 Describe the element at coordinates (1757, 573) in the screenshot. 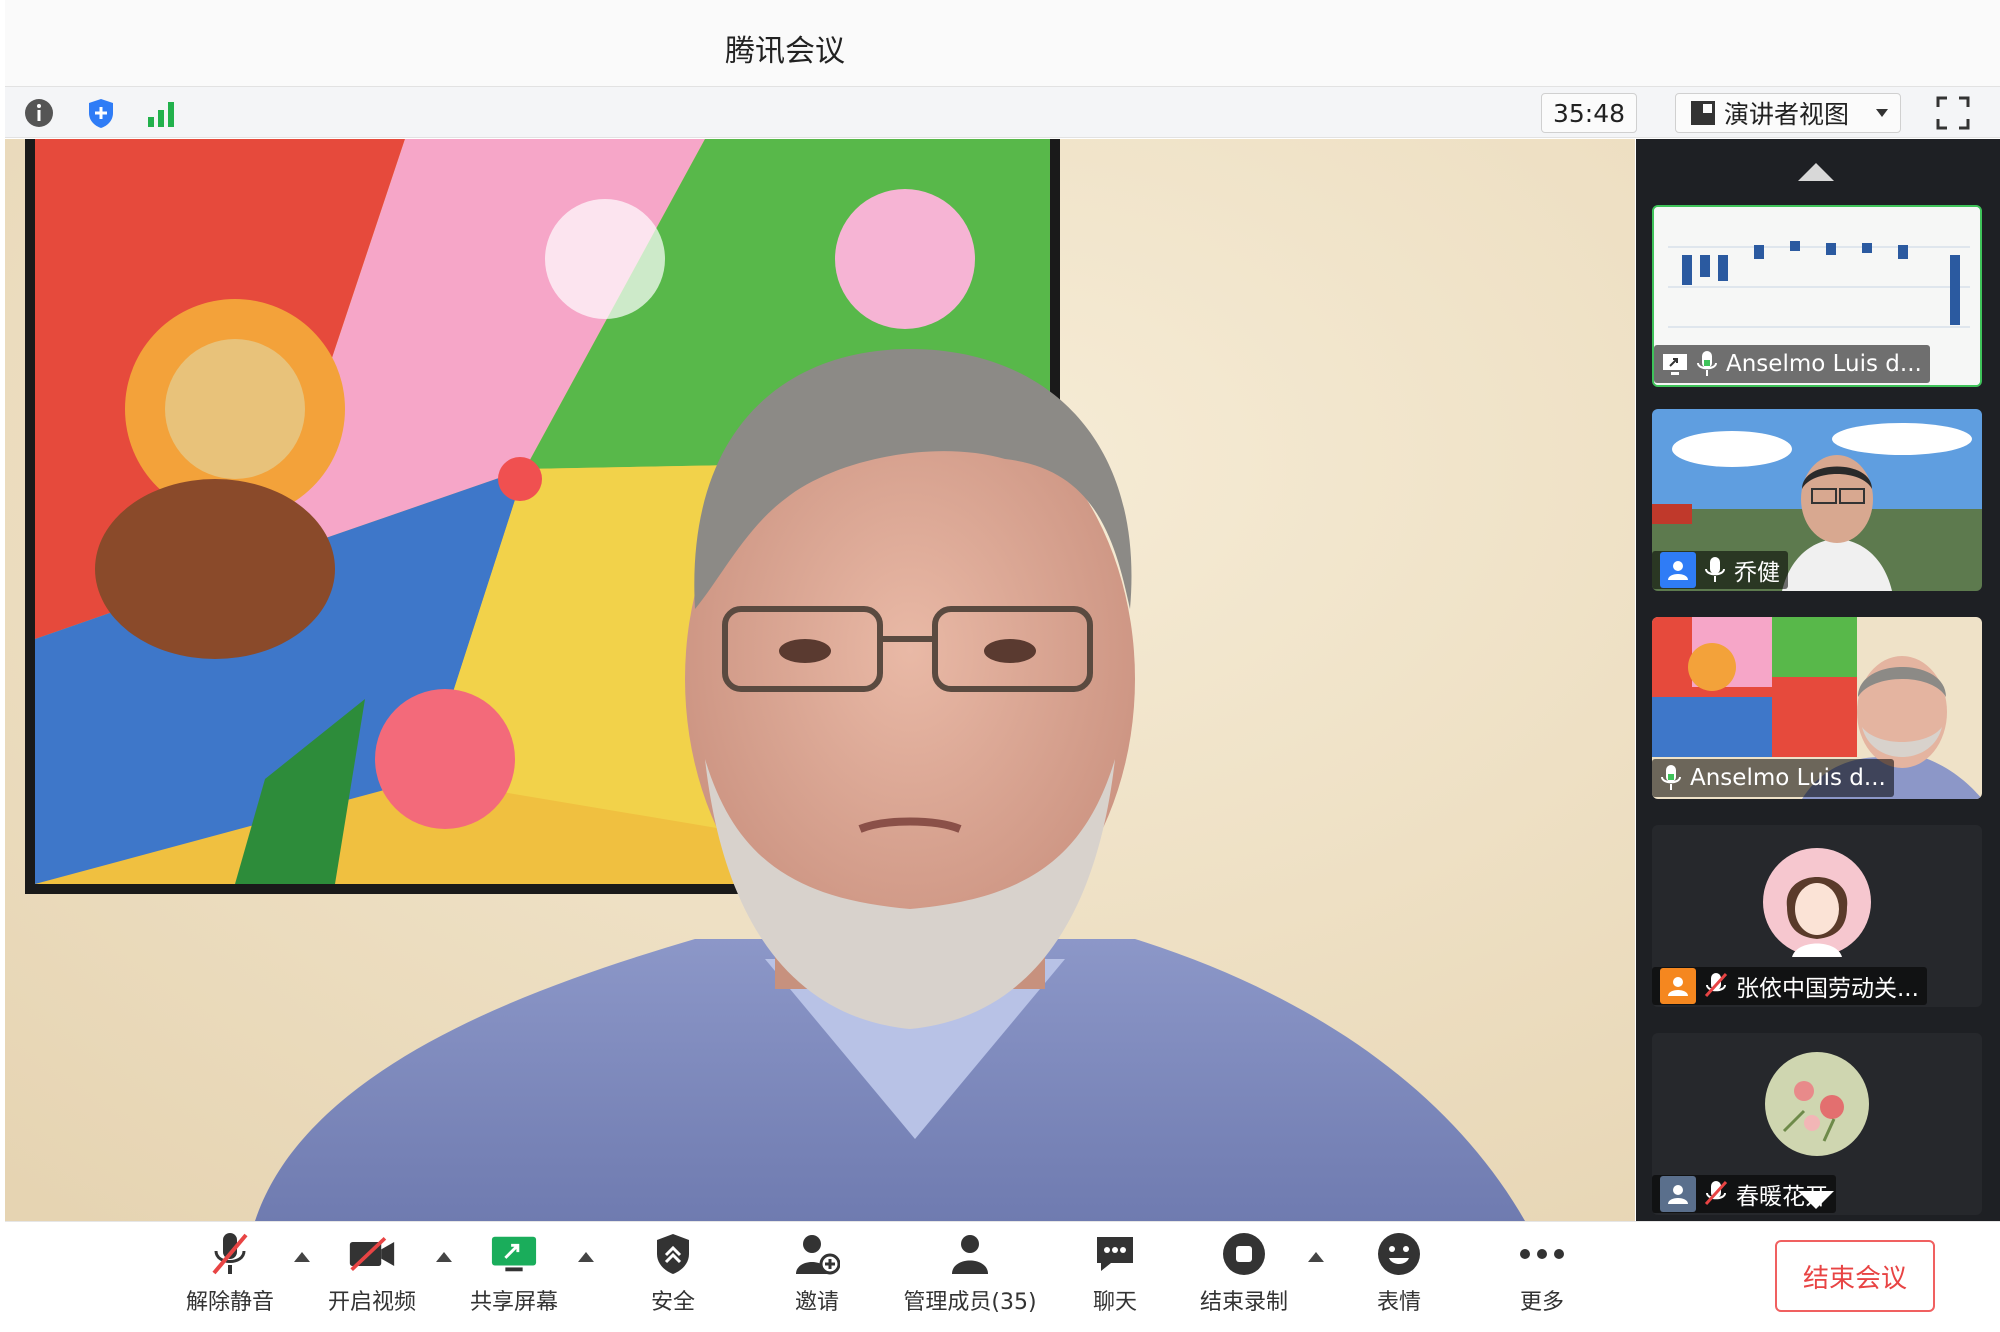

I see `participant-name: 乔健` at that location.